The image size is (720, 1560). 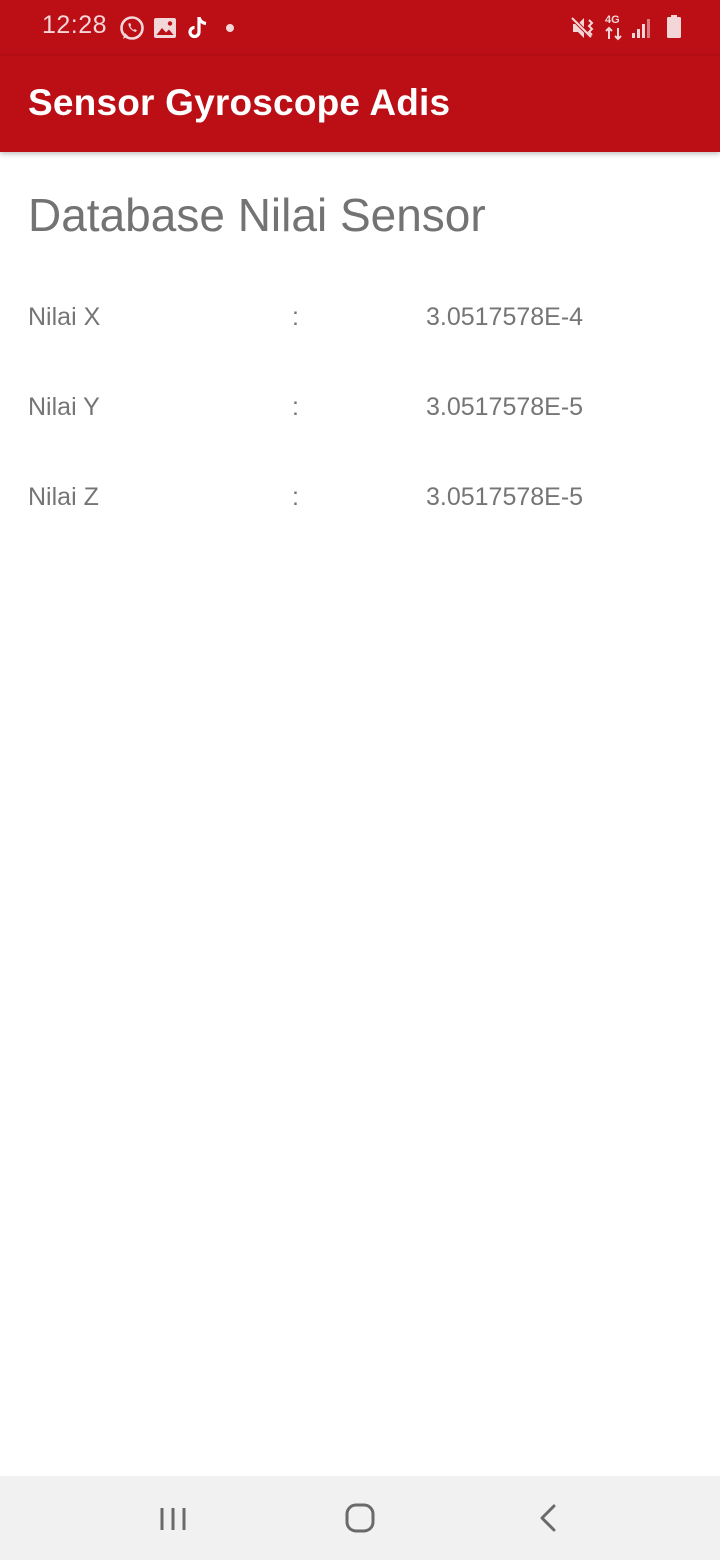 I want to click on row-label: Nilai Y, so click(x=64, y=407).